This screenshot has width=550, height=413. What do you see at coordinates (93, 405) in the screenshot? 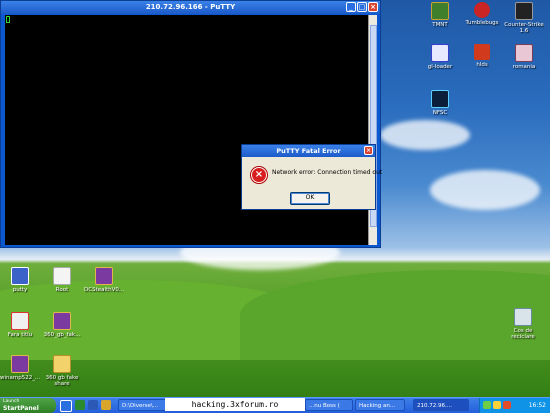
I see `media-icon` at bounding box center [93, 405].